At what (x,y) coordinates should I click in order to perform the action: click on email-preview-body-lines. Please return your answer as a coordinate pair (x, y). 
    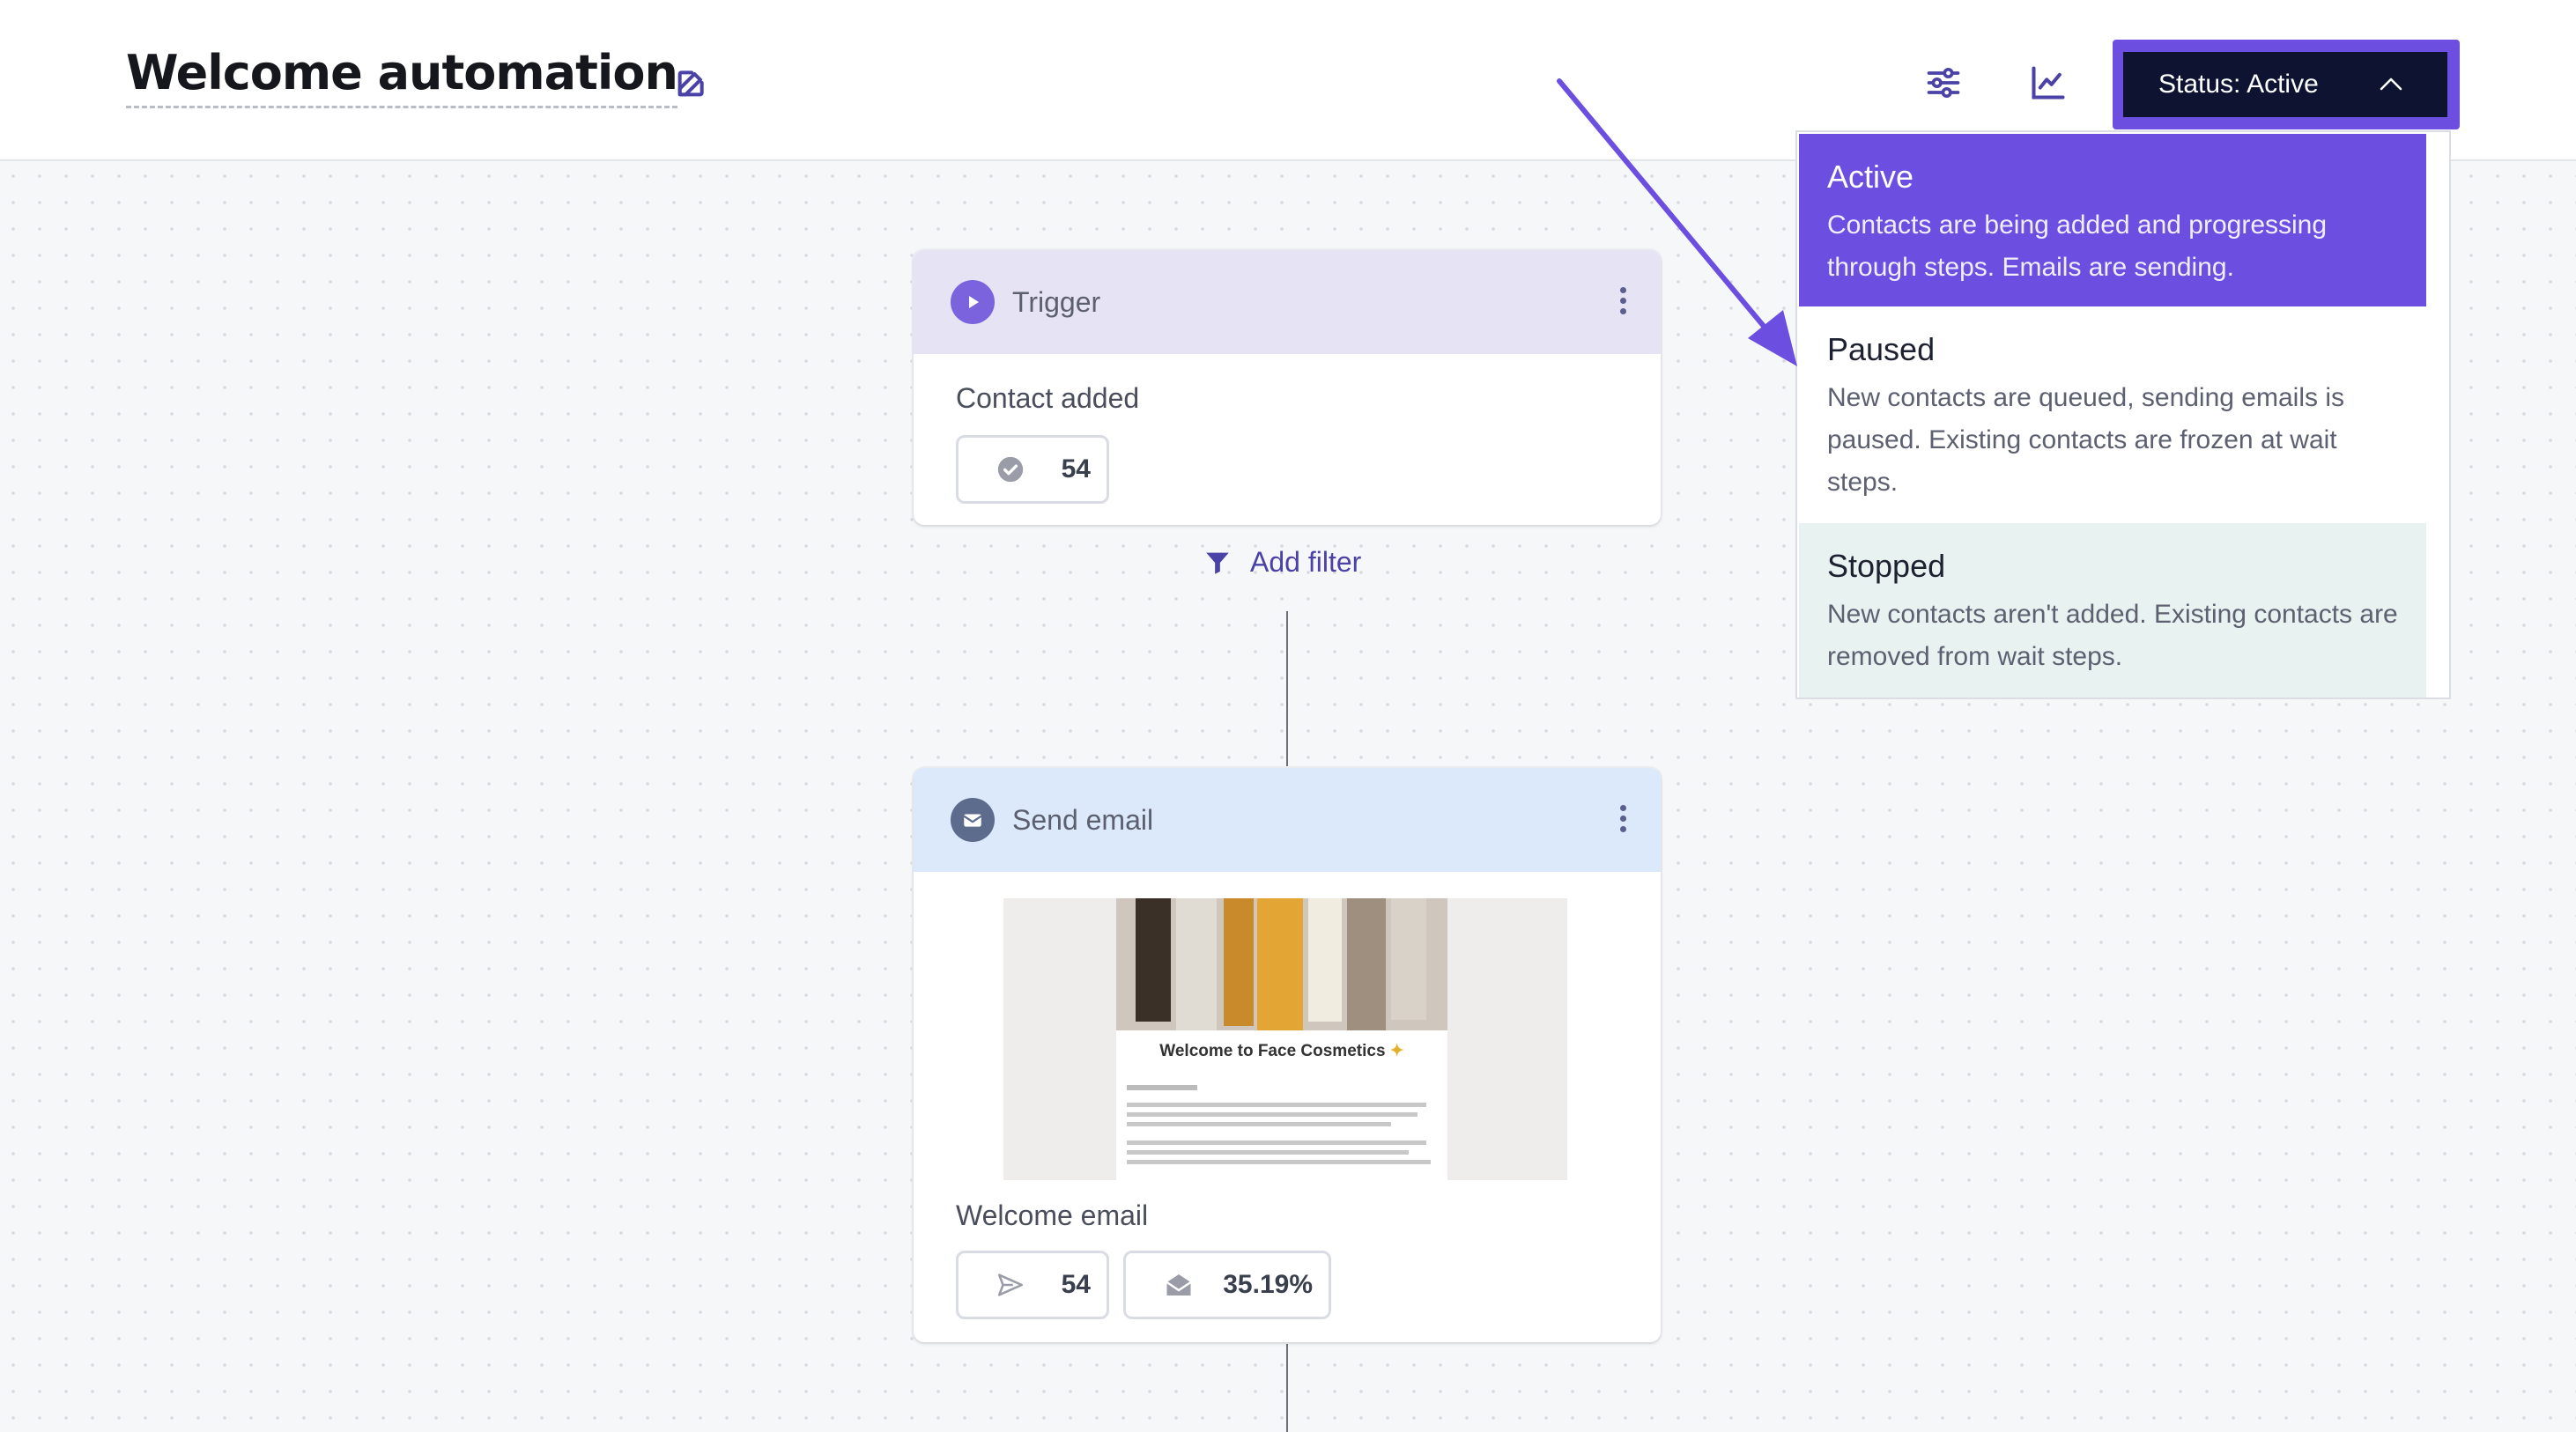
    Looking at the image, I should click on (1282, 1124).